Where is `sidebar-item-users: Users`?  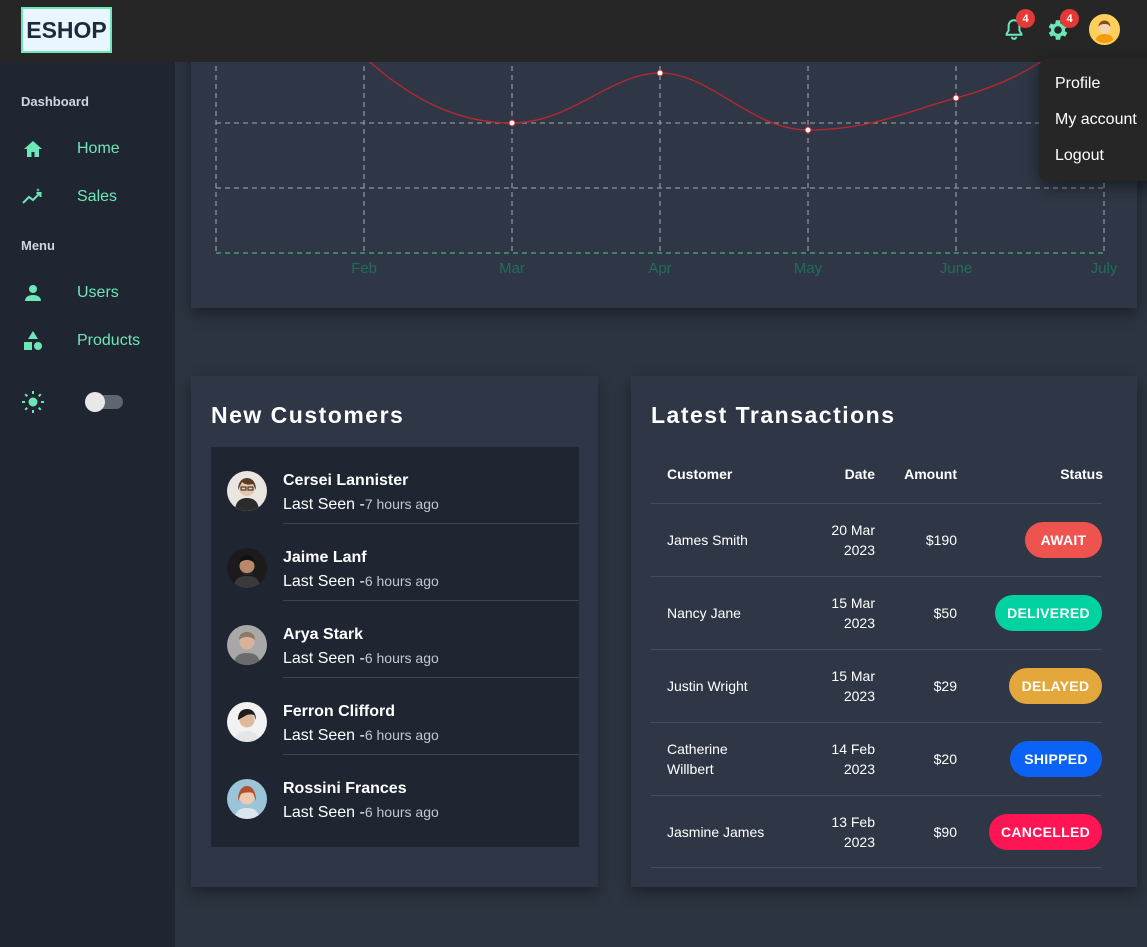 sidebar-item-users: Users is located at coordinates (91, 293).